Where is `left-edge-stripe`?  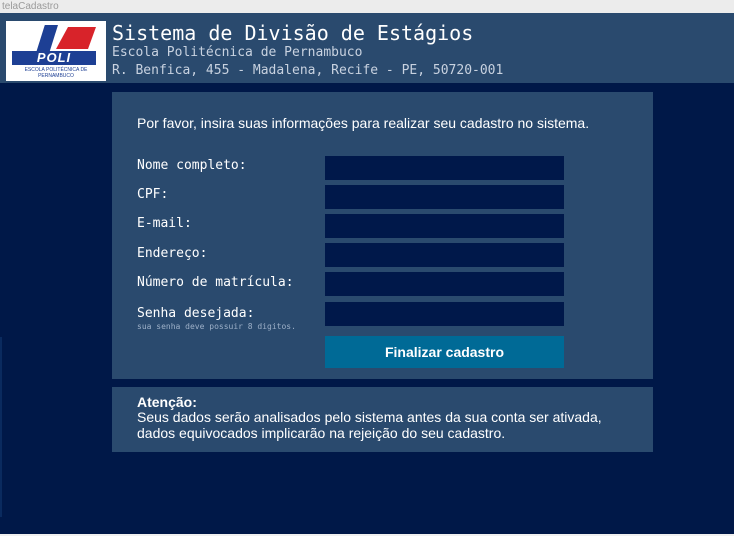
left-edge-stripe is located at coordinates (1, 427).